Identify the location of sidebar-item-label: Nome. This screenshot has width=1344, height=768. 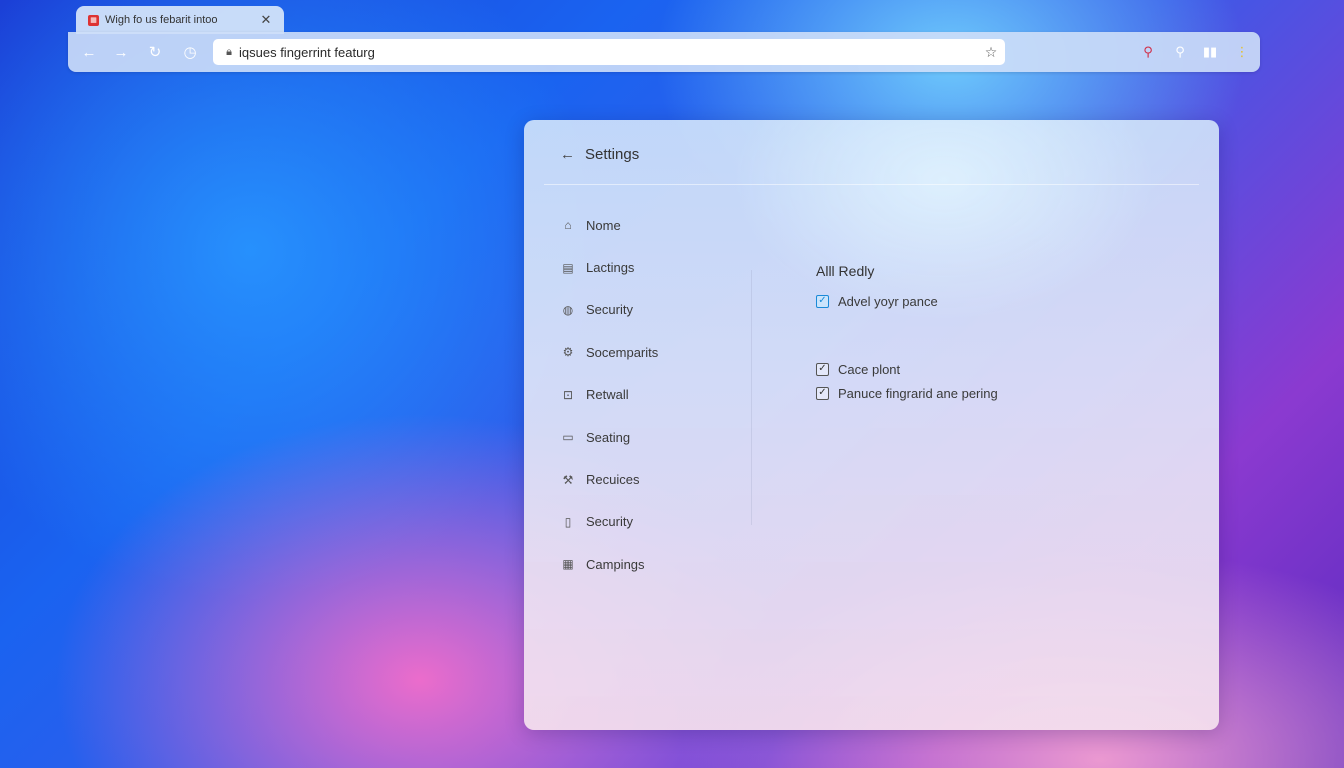
(603, 225).